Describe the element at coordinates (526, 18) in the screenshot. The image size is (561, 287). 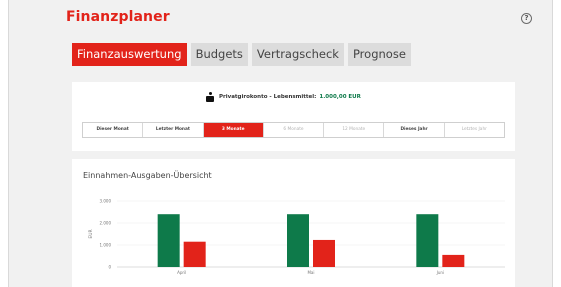
I see `help-circle-icon: ?` at that location.